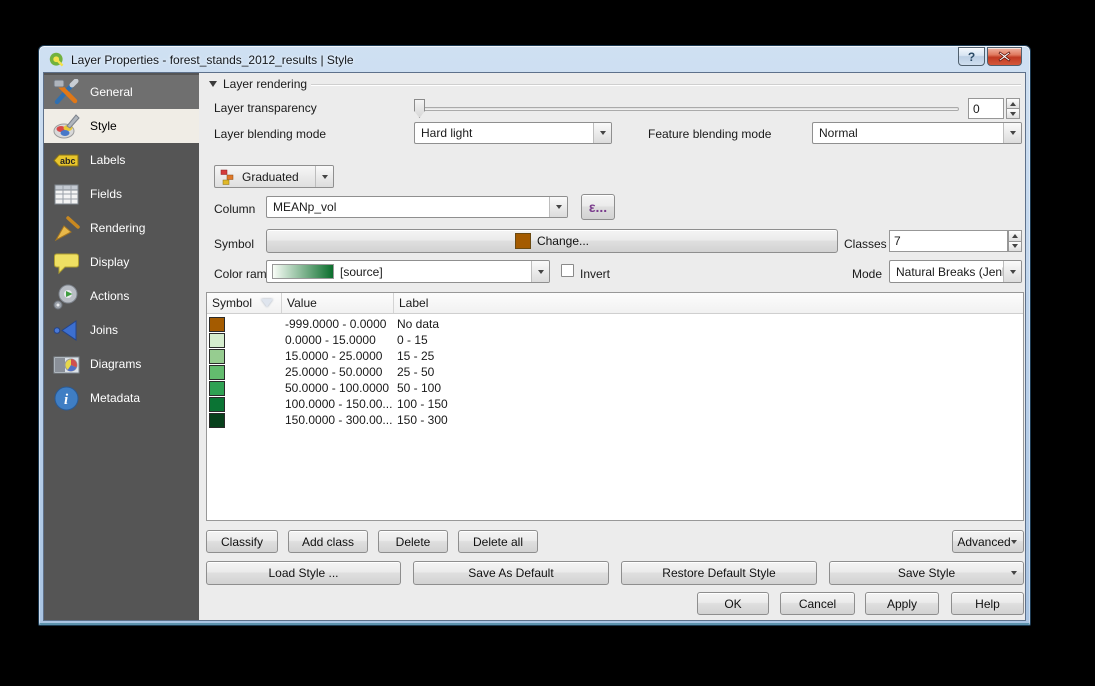  Describe the element at coordinates (66, 126) in the screenshot. I see `paintbrush-icon` at that location.